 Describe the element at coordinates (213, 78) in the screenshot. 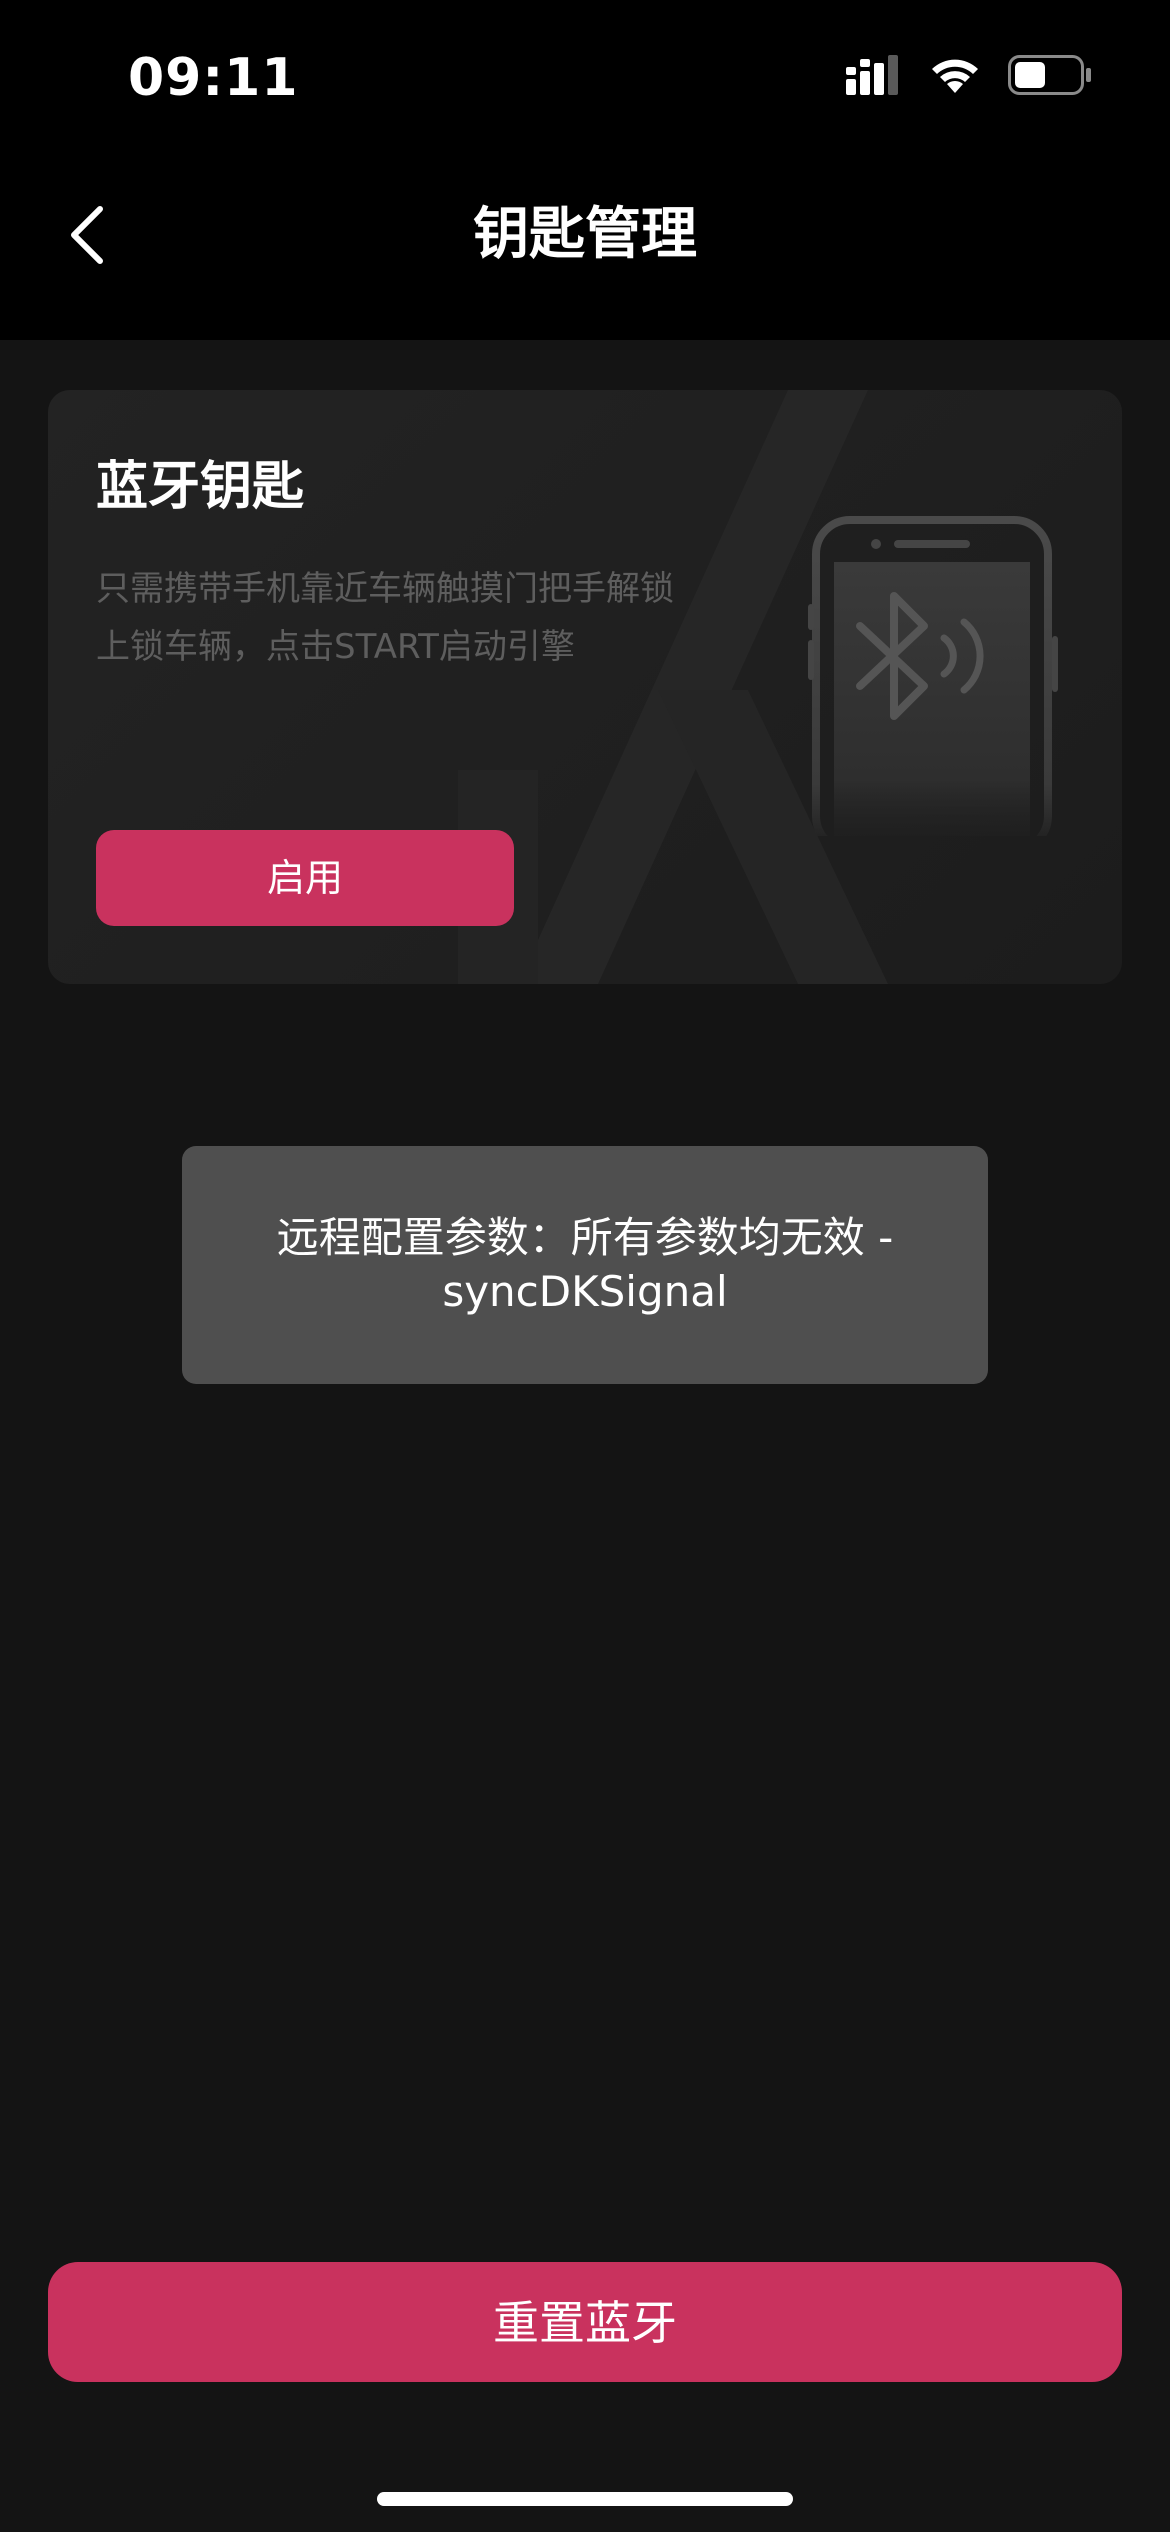

I see `status-time: 09:11` at that location.